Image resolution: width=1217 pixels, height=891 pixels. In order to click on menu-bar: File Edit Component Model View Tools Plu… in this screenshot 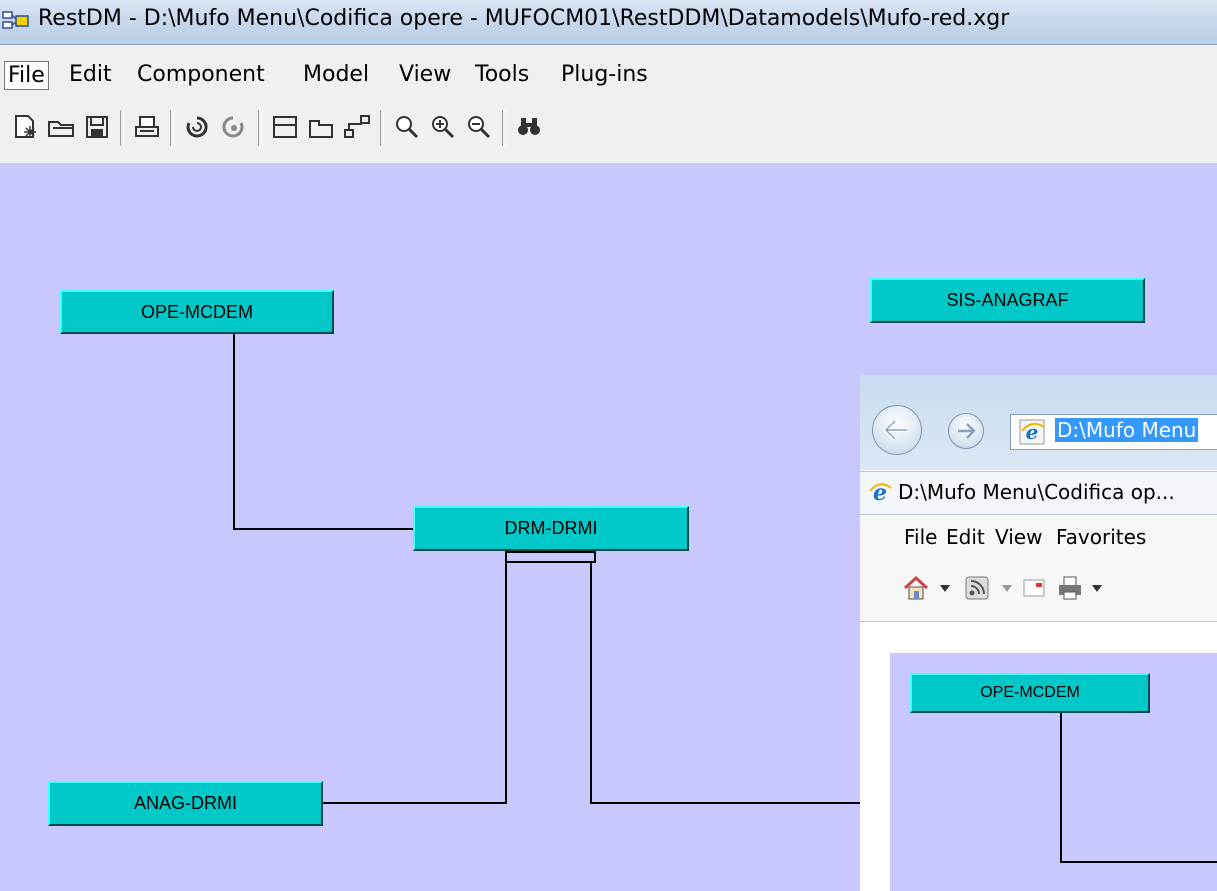, I will do `click(608, 76)`.